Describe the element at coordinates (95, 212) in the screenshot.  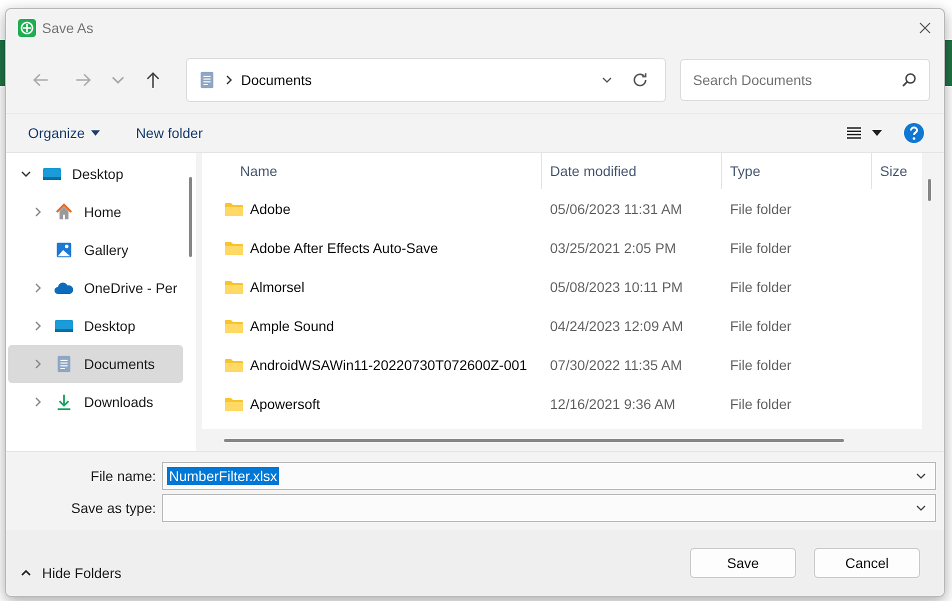
I see `sidebar-item: Home` at that location.